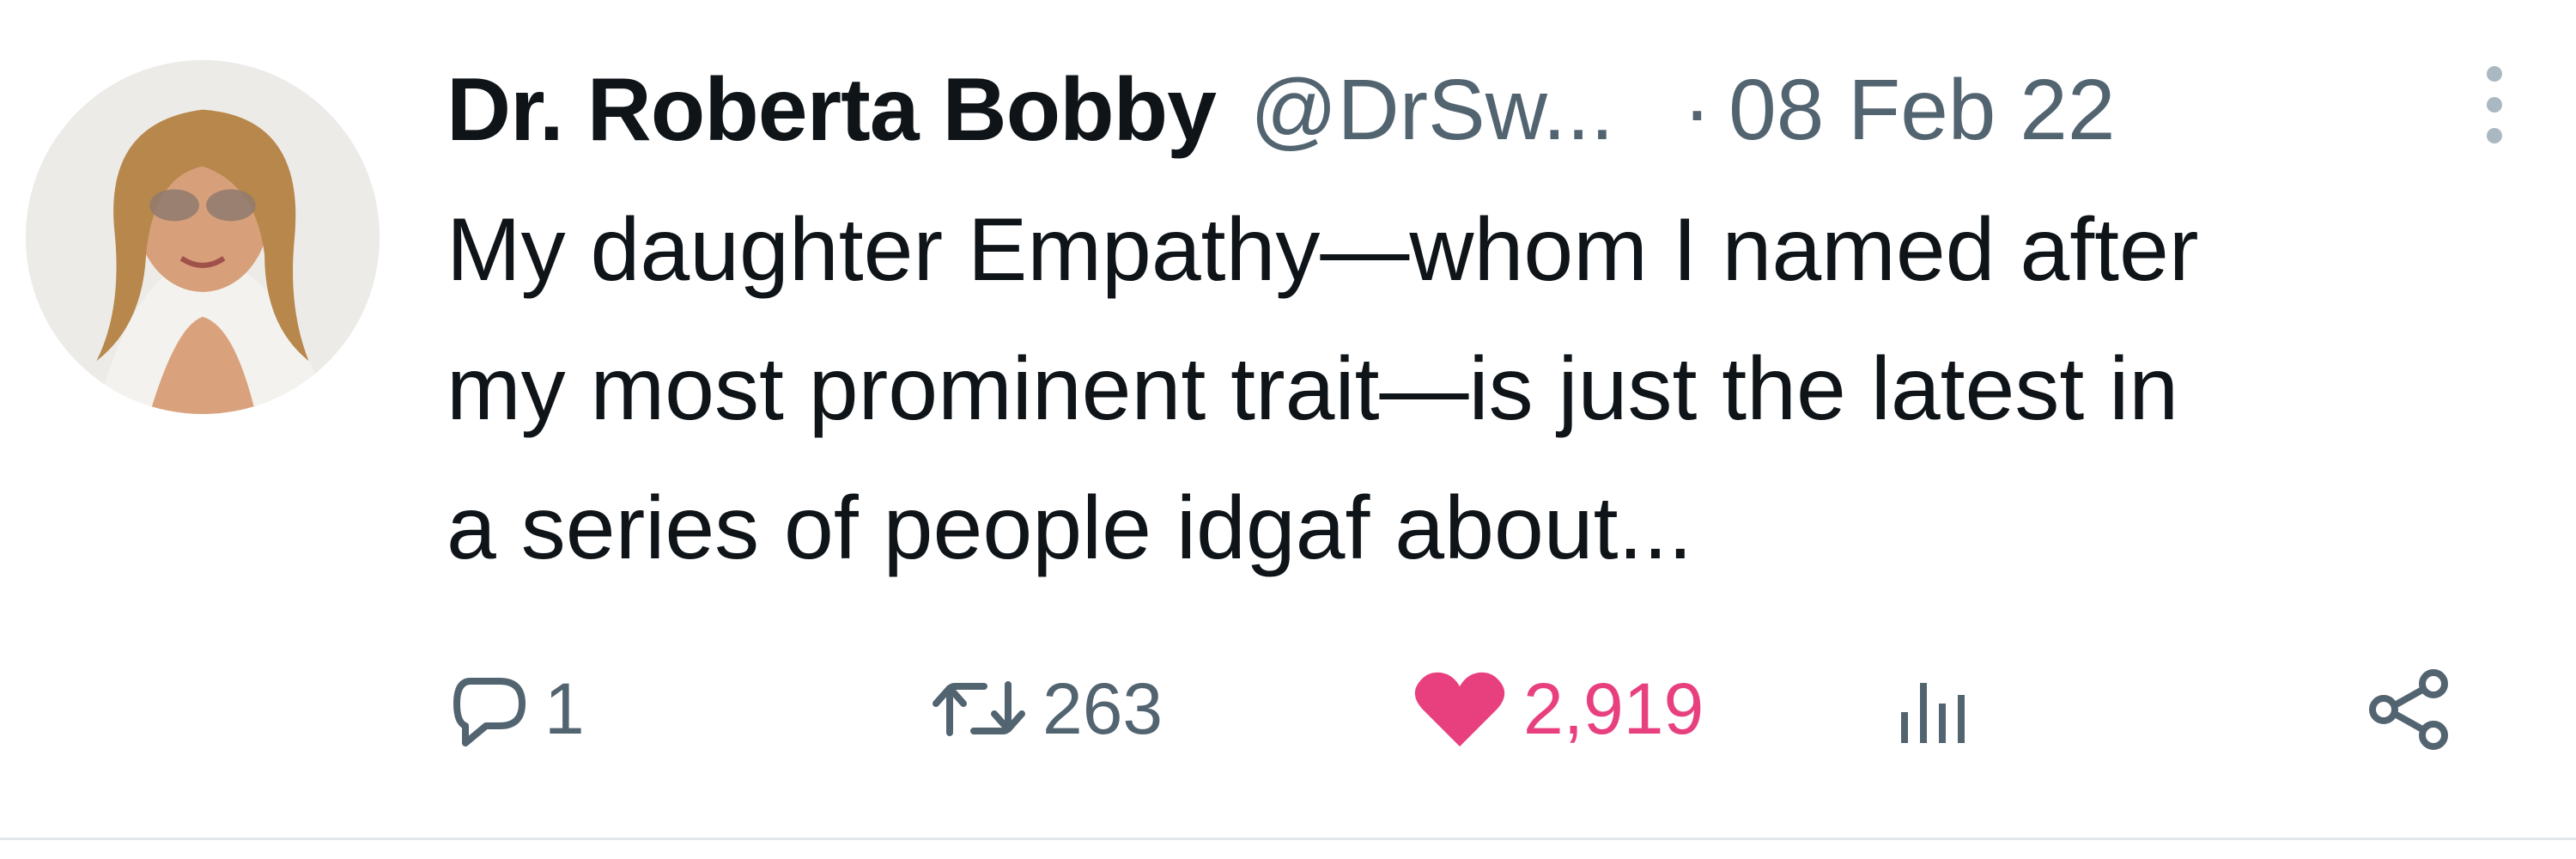 The height and width of the screenshot is (859, 2576). I want to click on like-button: 2,919, so click(1556, 709).